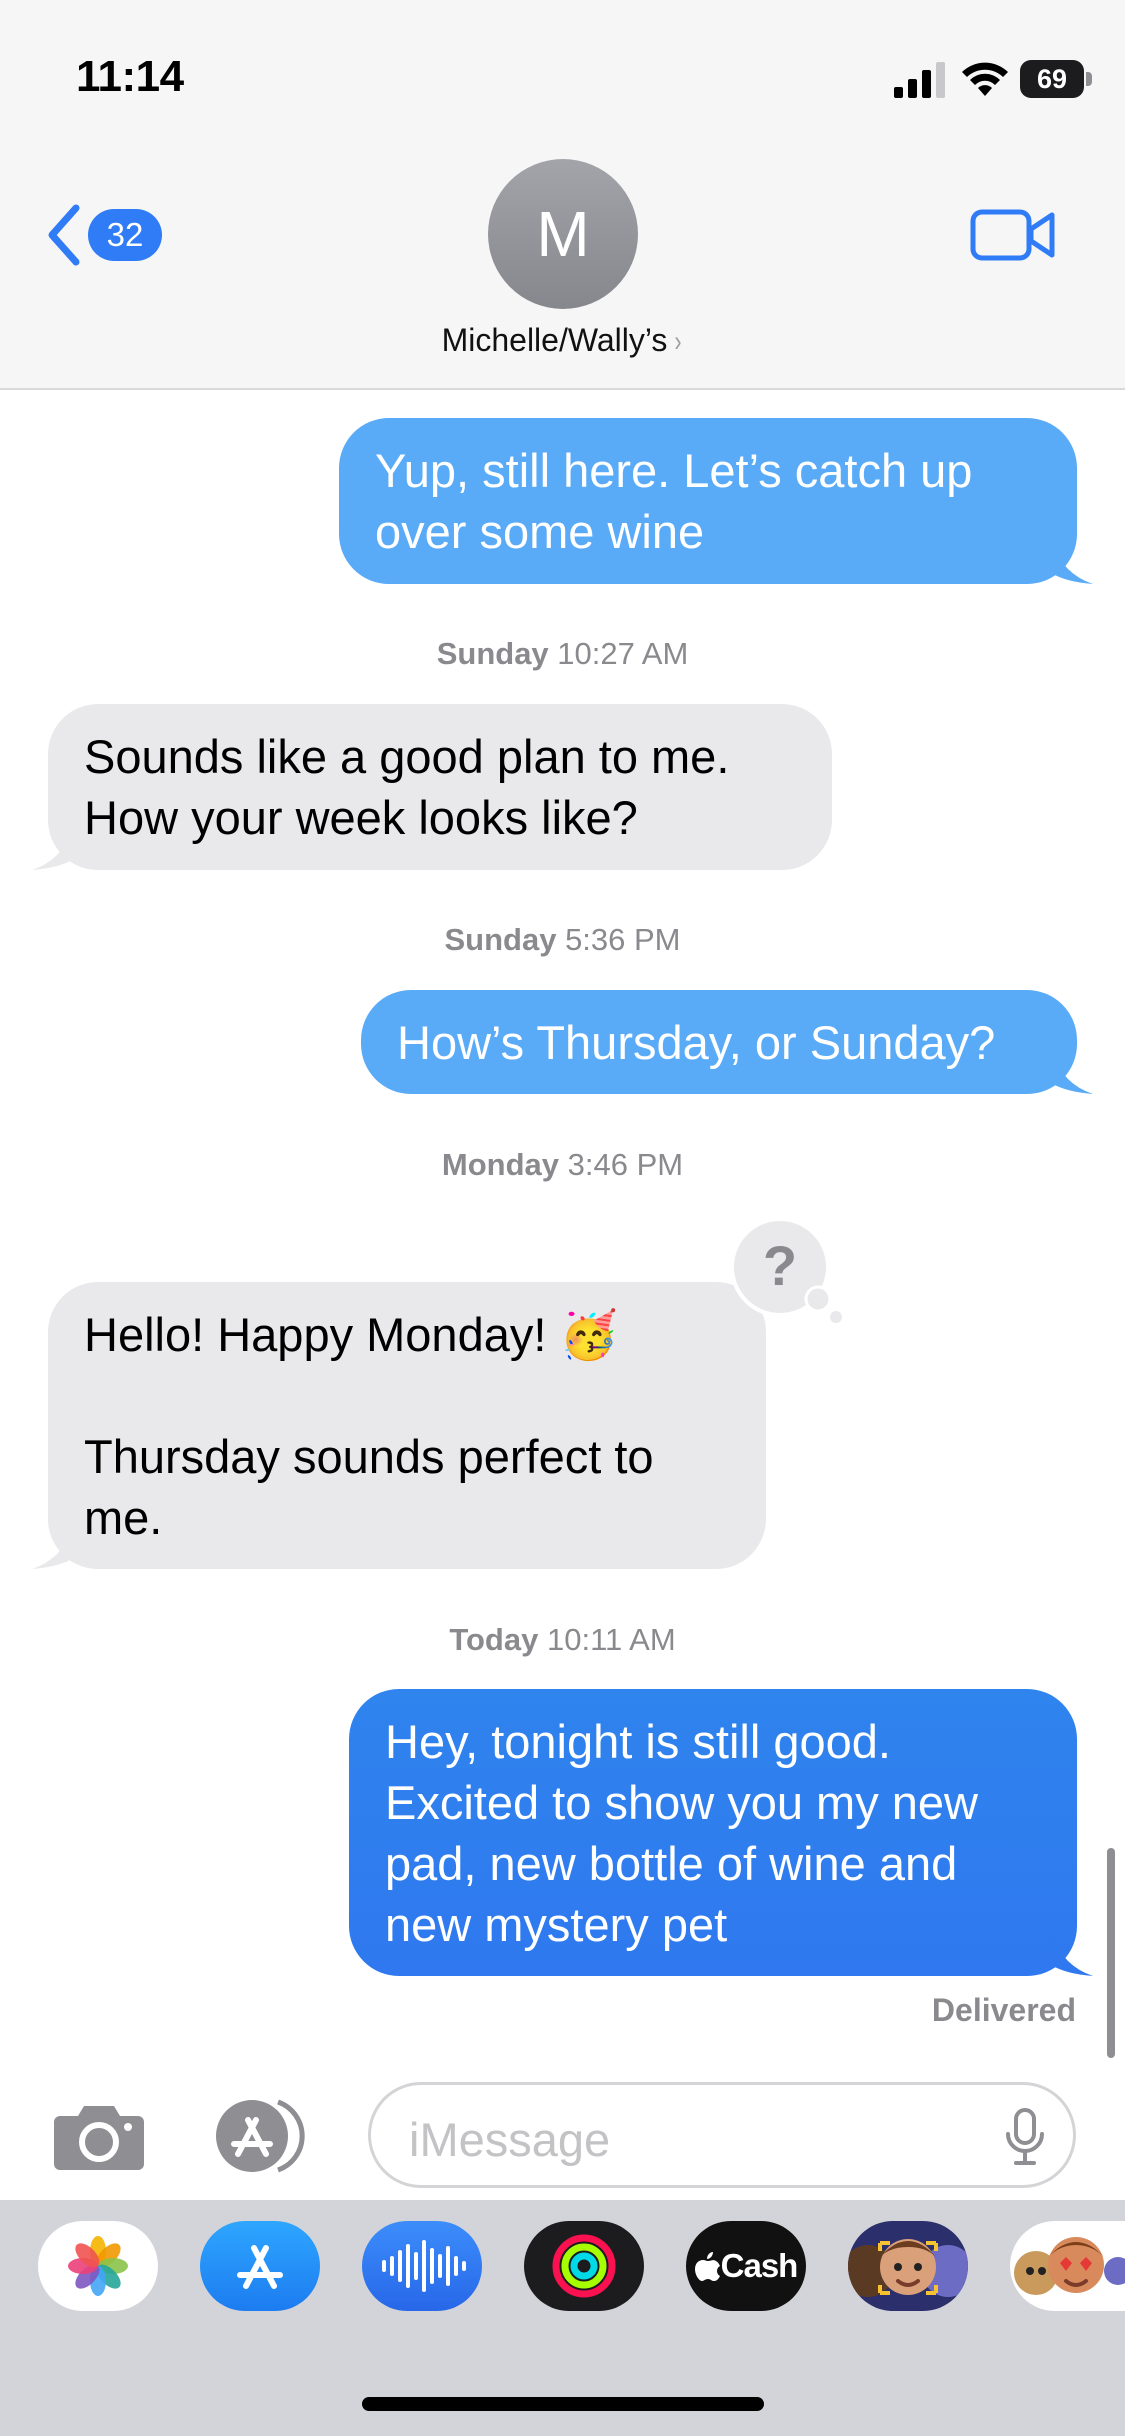 This screenshot has width=1125, height=2436. I want to click on timestamp-time: 5:36 PM, so click(623, 939).